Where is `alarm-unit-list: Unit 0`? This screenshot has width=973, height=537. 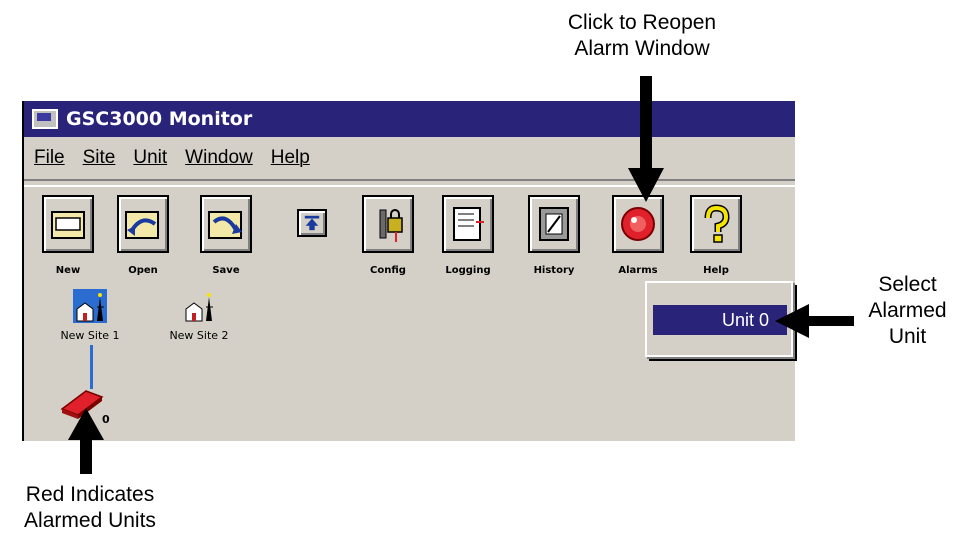 alarm-unit-list: Unit 0 is located at coordinates (719, 319).